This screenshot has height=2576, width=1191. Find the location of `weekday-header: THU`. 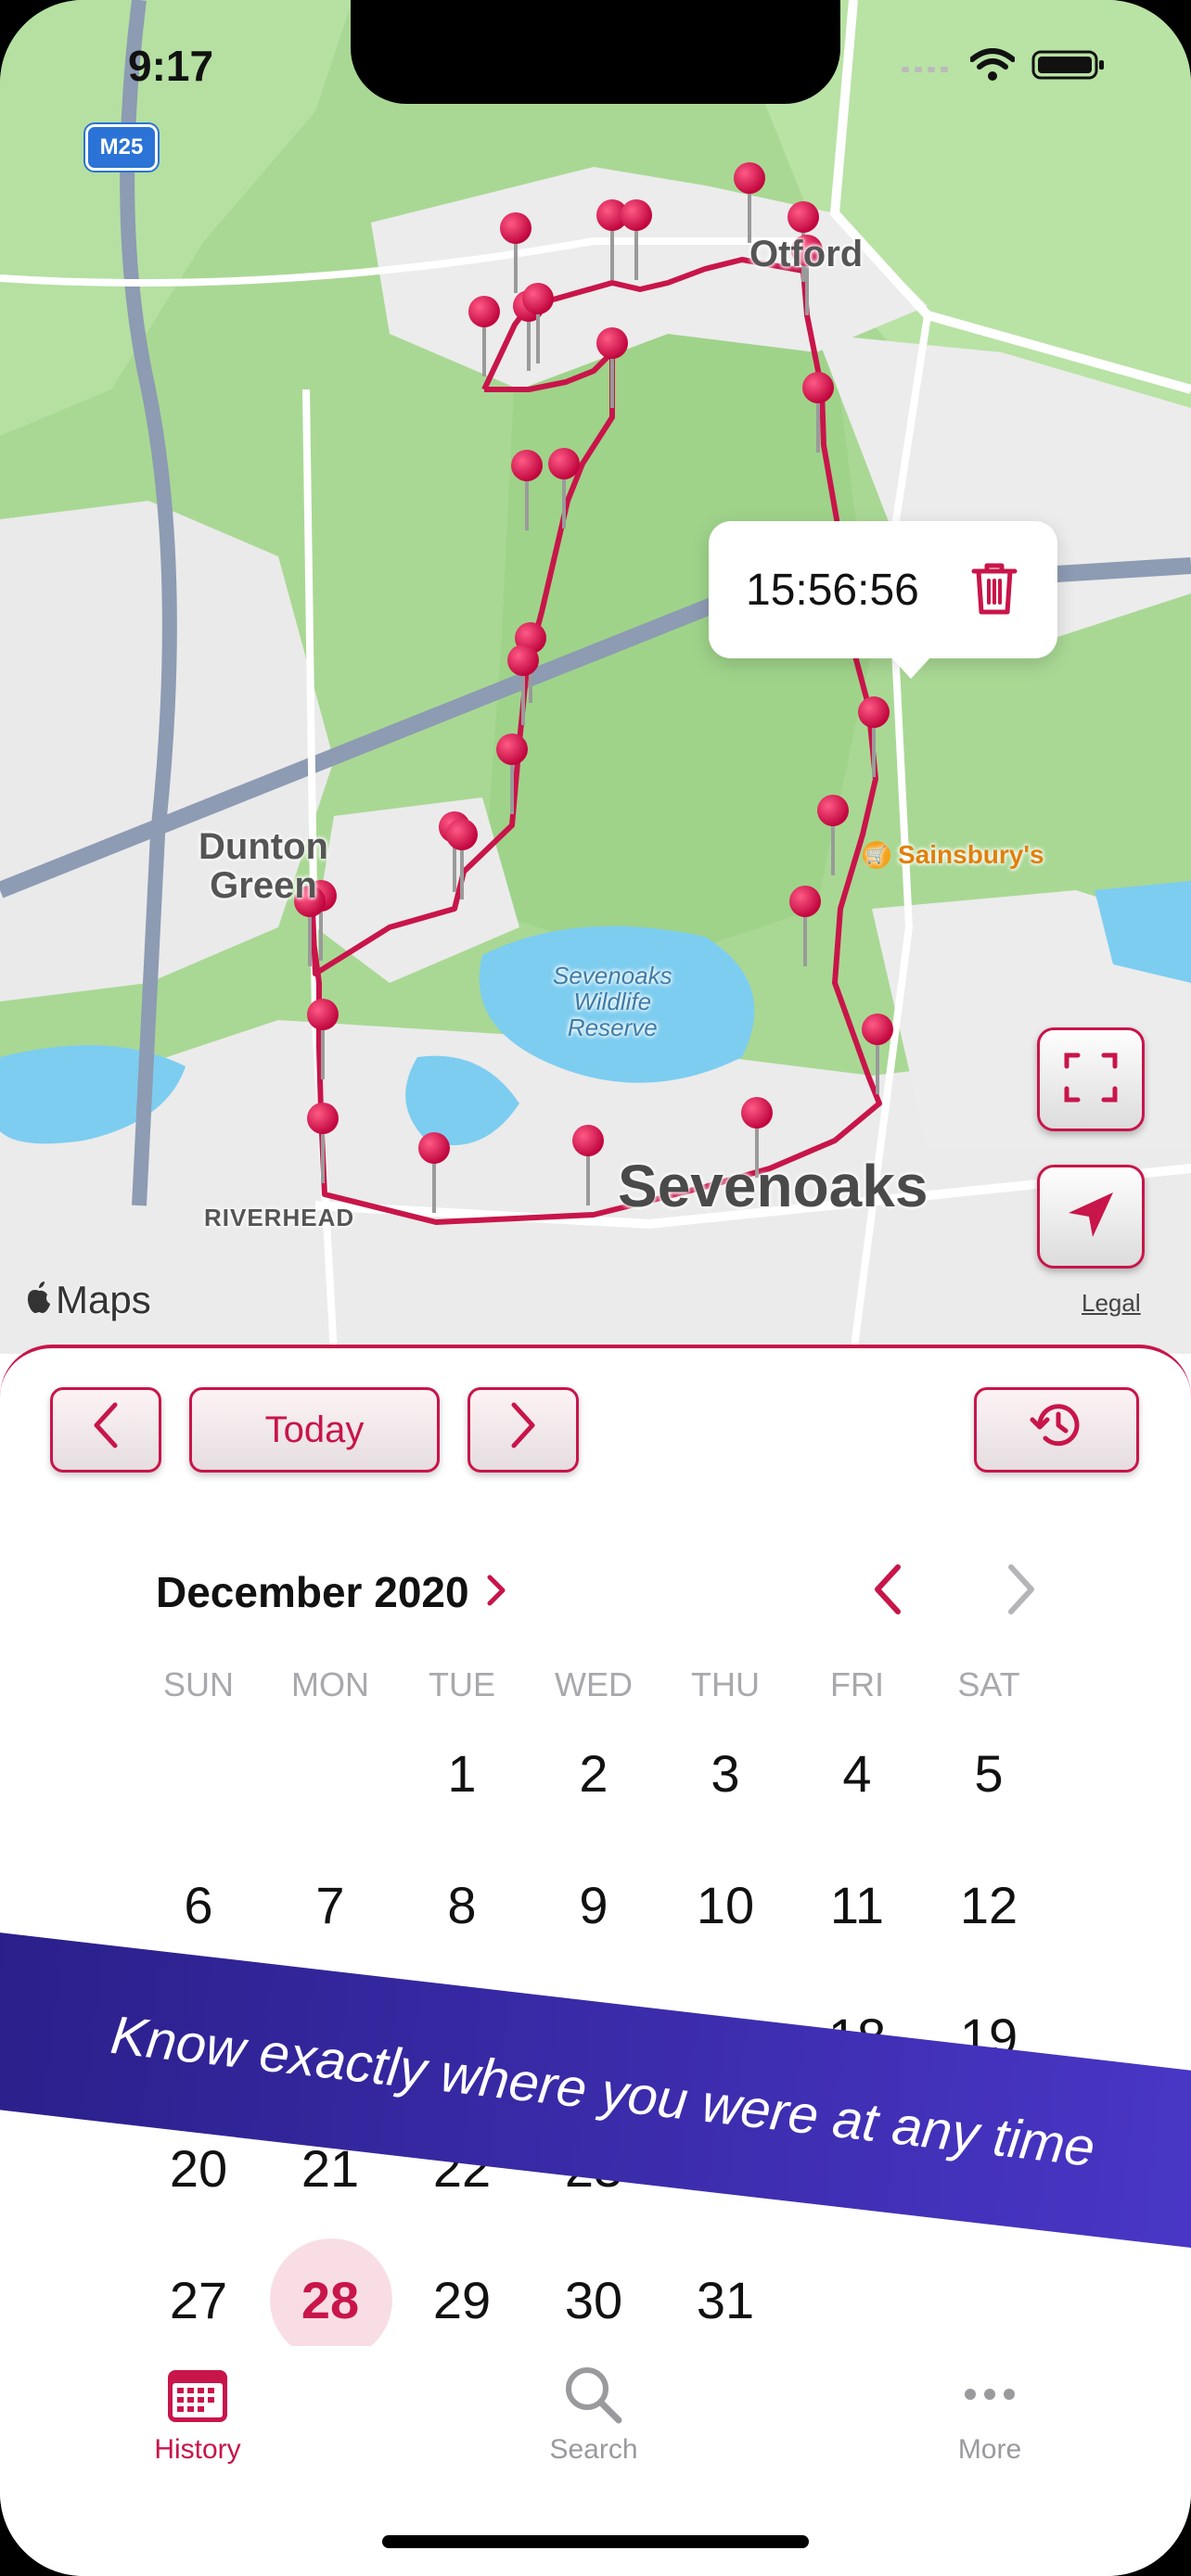

weekday-header: THU is located at coordinates (725, 1684).